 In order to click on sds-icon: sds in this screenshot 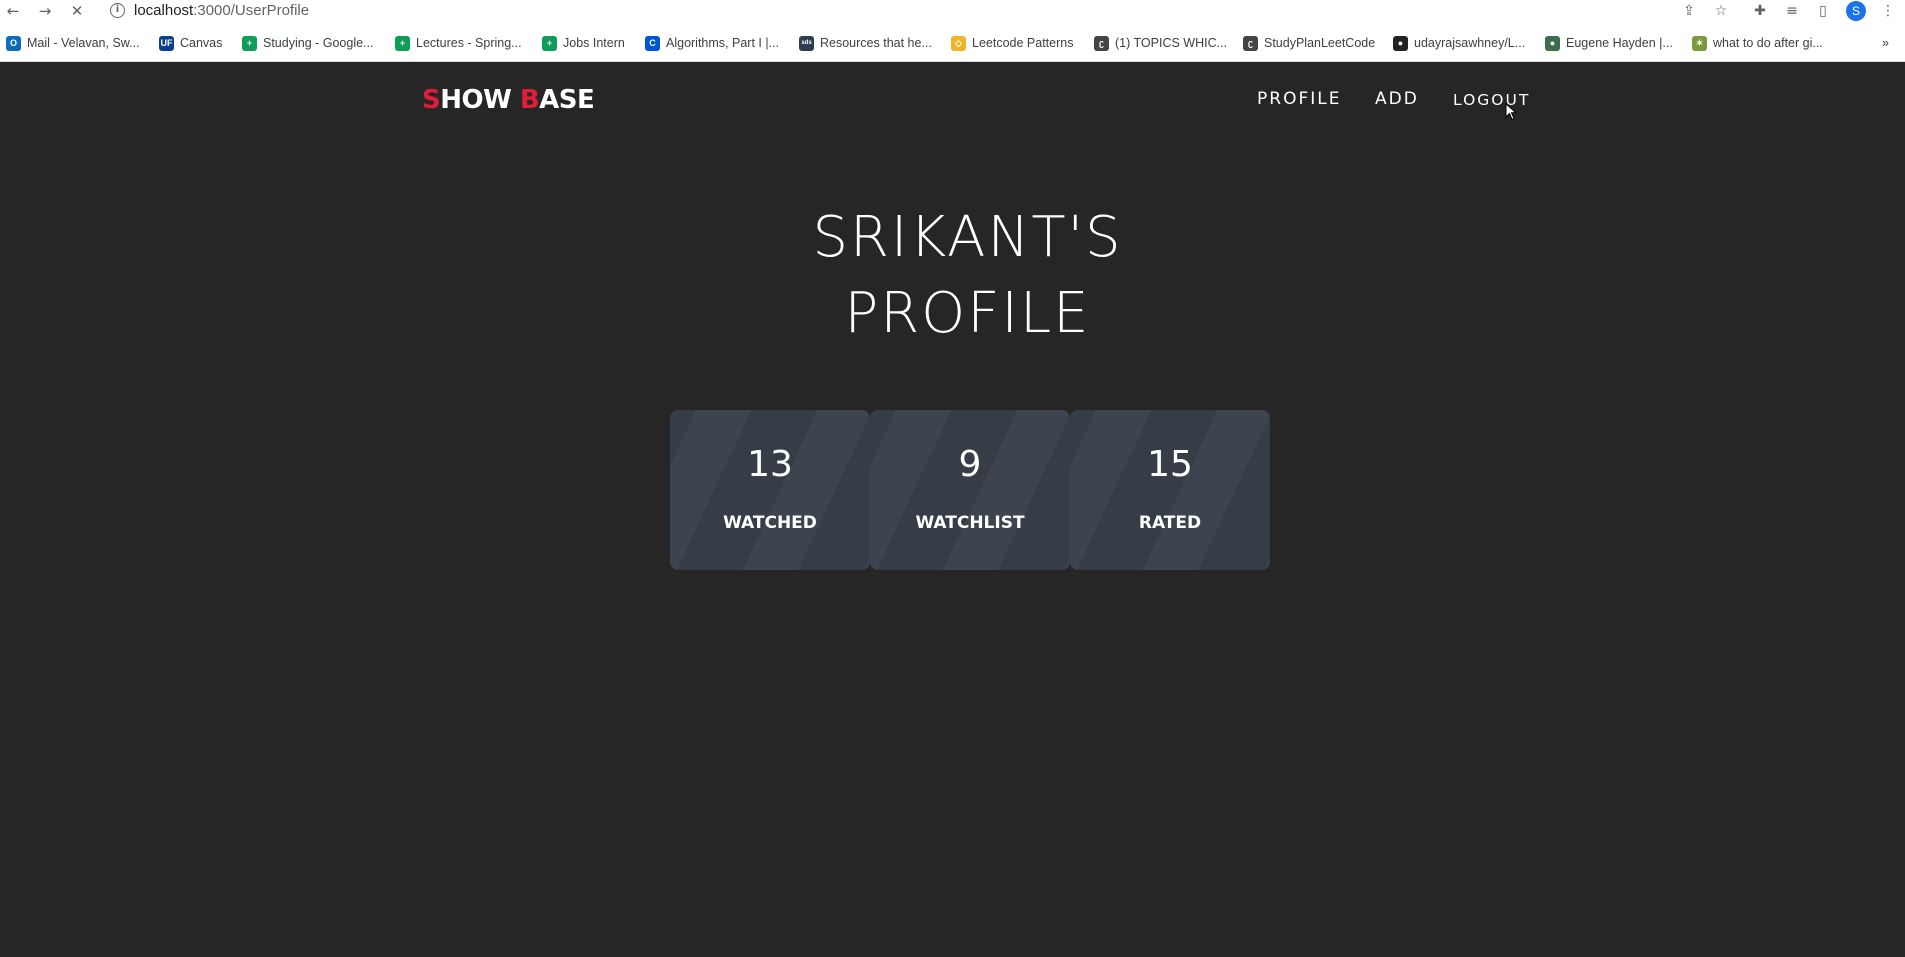, I will do `click(806, 43)`.